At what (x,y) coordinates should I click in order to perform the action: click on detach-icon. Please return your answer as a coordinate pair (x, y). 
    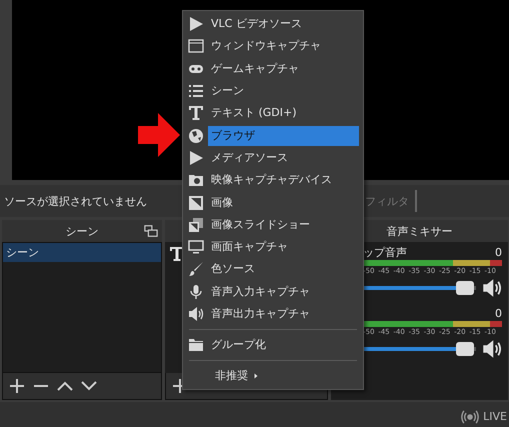
    Looking at the image, I should click on (151, 231).